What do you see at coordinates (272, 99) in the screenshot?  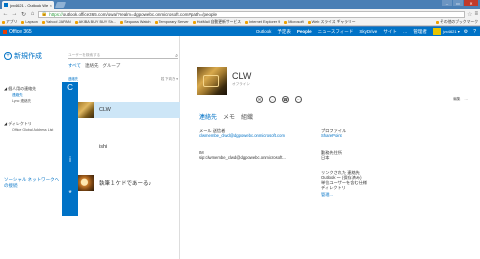 I see `chat-icon: ◌` at bounding box center [272, 99].